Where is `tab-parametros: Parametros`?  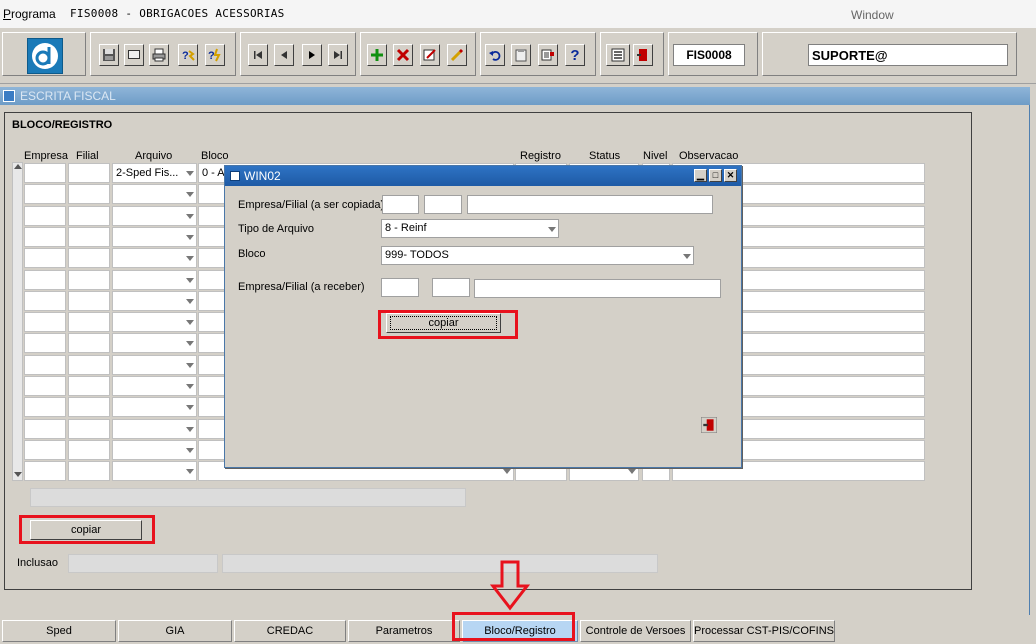
tab-parametros: Parametros is located at coordinates (404, 631).